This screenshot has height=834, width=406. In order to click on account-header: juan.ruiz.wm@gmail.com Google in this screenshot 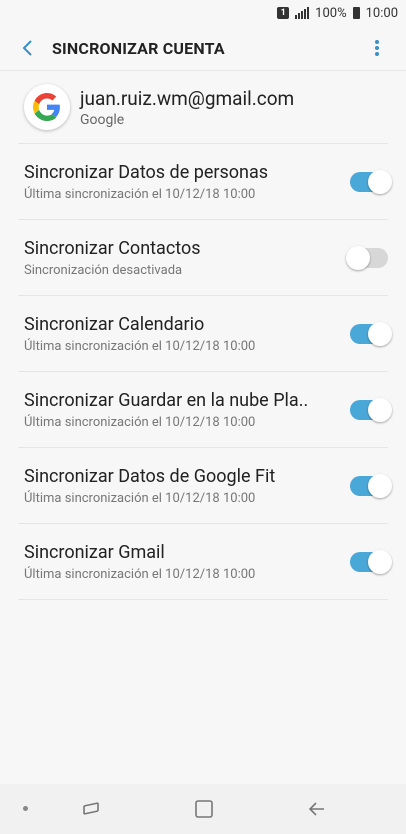, I will do `click(203, 107)`.